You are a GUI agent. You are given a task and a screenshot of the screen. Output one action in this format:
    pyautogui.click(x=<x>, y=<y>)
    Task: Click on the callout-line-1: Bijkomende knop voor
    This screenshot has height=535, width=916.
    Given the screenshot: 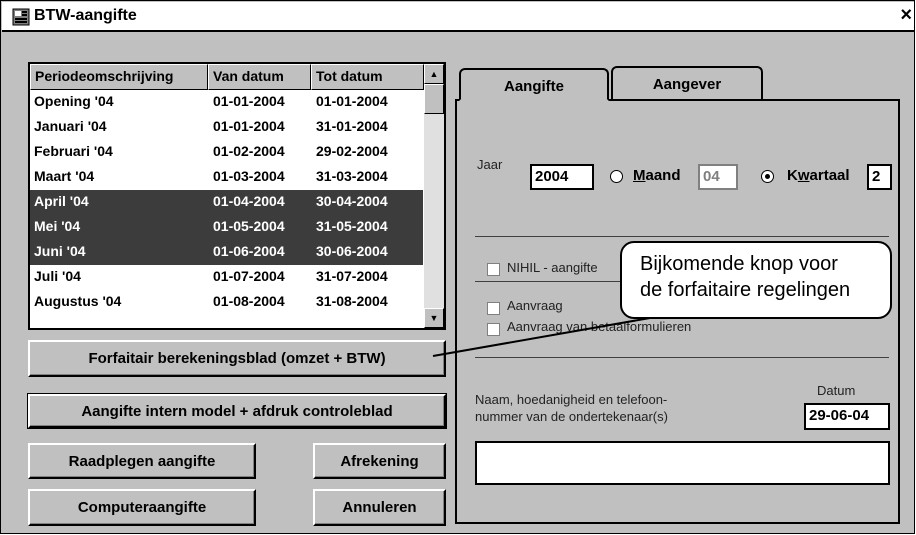 What is the action you would take?
    pyautogui.click(x=739, y=264)
    